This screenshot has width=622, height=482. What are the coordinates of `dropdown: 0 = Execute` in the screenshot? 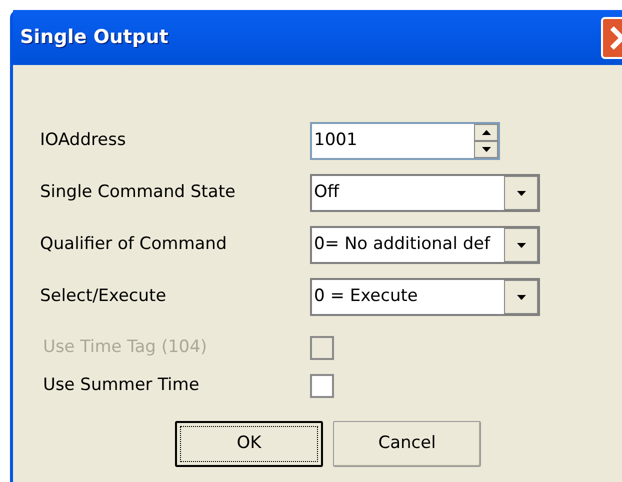 It's located at (425, 297).